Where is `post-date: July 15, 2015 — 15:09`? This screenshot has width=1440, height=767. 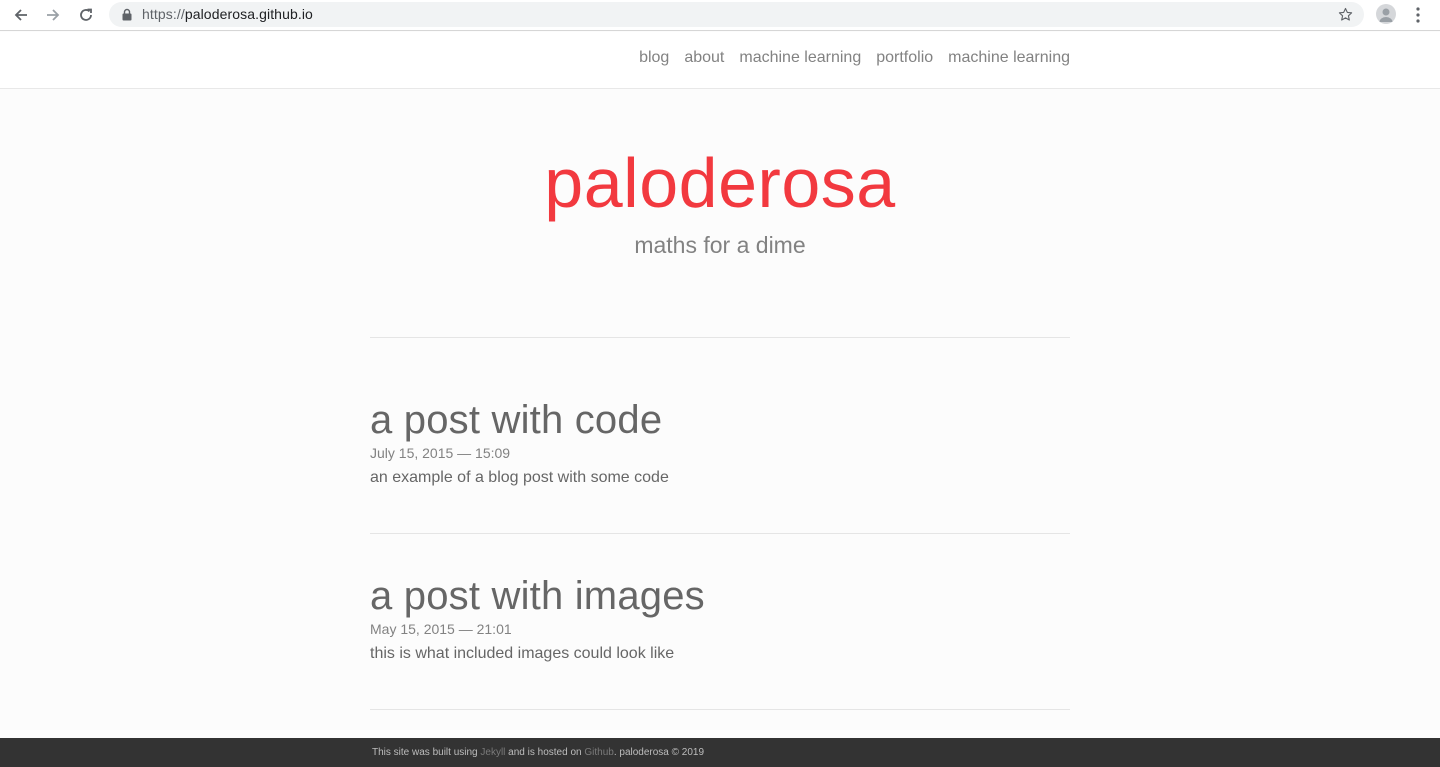 post-date: July 15, 2015 — 15:09 is located at coordinates (440, 453).